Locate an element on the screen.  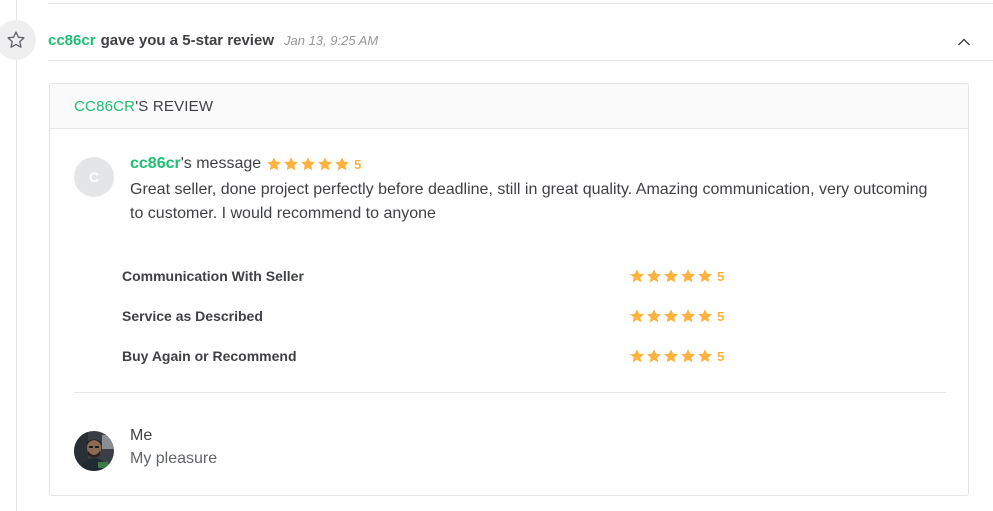
seller-reply: Me My pleasure is located at coordinates (173, 448).